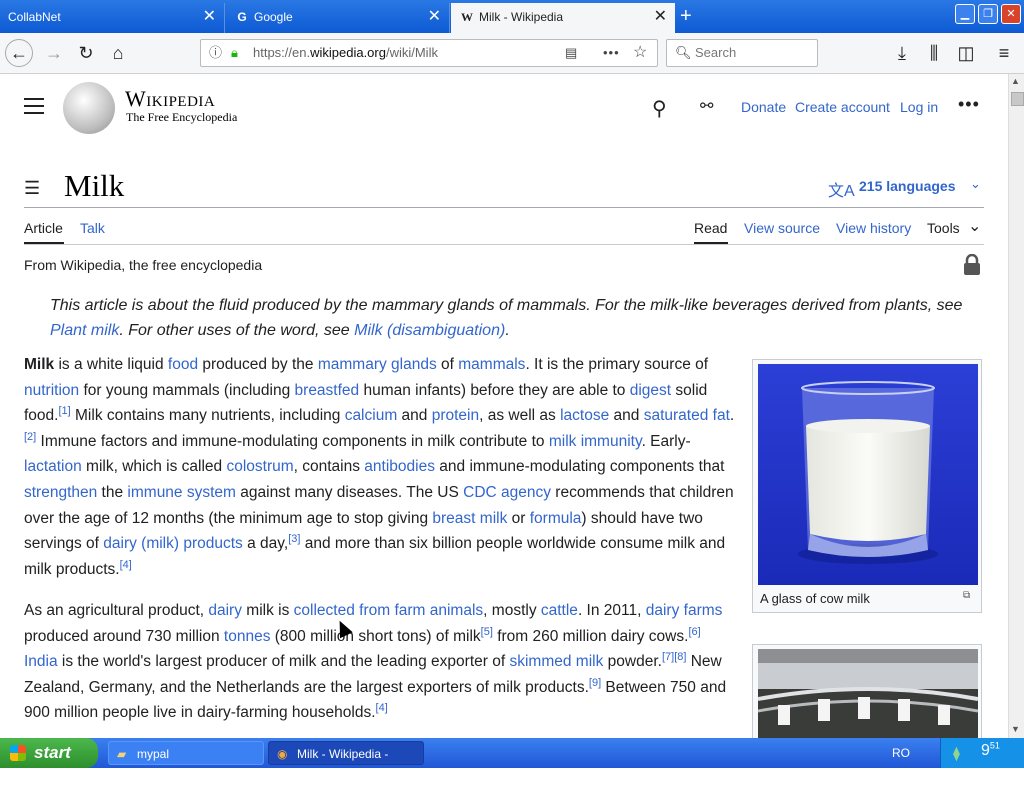 This screenshot has width=1024, height=790. Describe the element at coordinates (907, 186) in the screenshot. I see `languages-button: 215 languages` at that location.